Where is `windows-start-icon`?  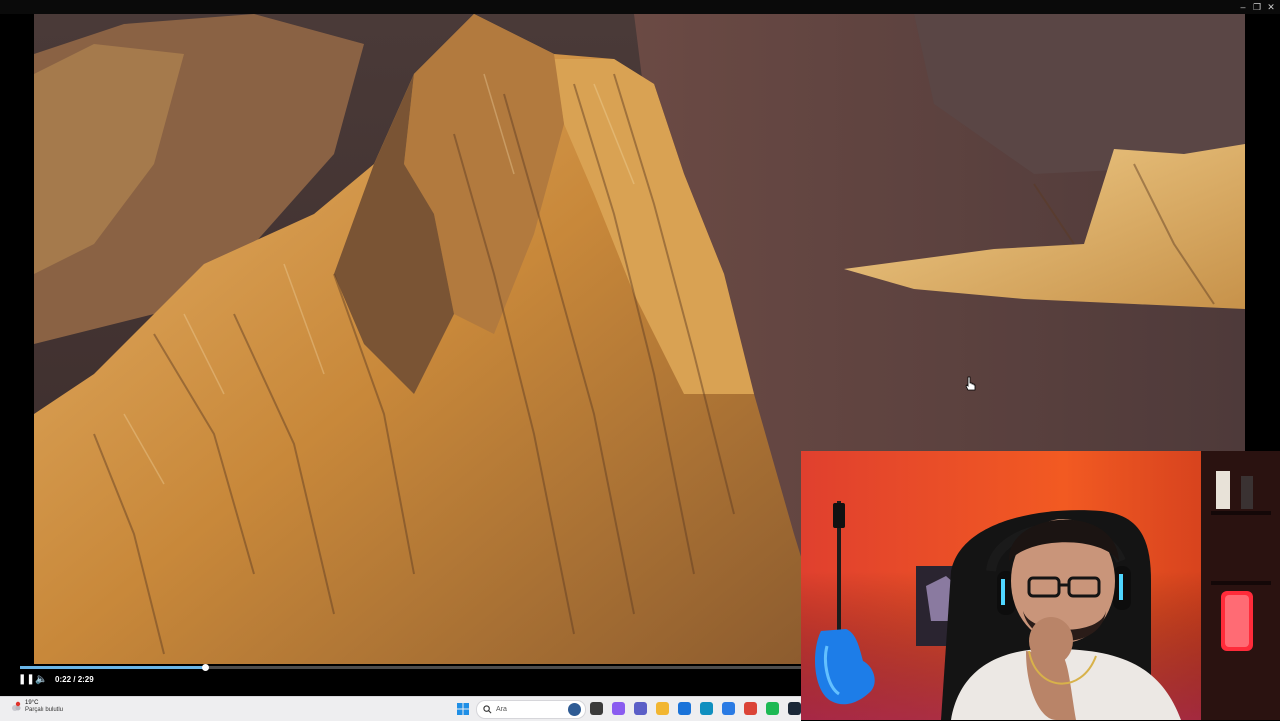 windows-start-icon is located at coordinates (463, 709).